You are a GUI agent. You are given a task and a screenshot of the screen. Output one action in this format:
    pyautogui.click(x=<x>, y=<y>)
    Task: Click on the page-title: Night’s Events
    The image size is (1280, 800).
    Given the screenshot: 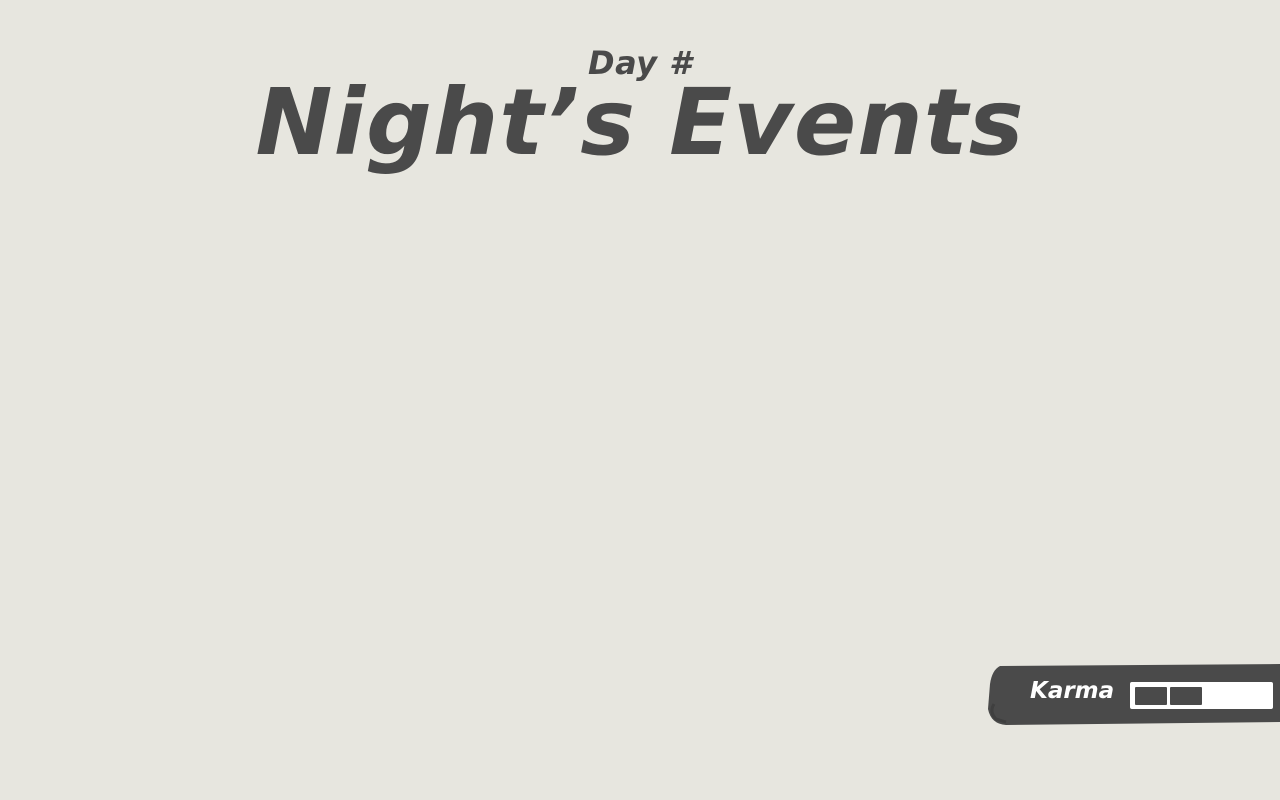 What is the action you would take?
    pyautogui.click(x=640, y=122)
    